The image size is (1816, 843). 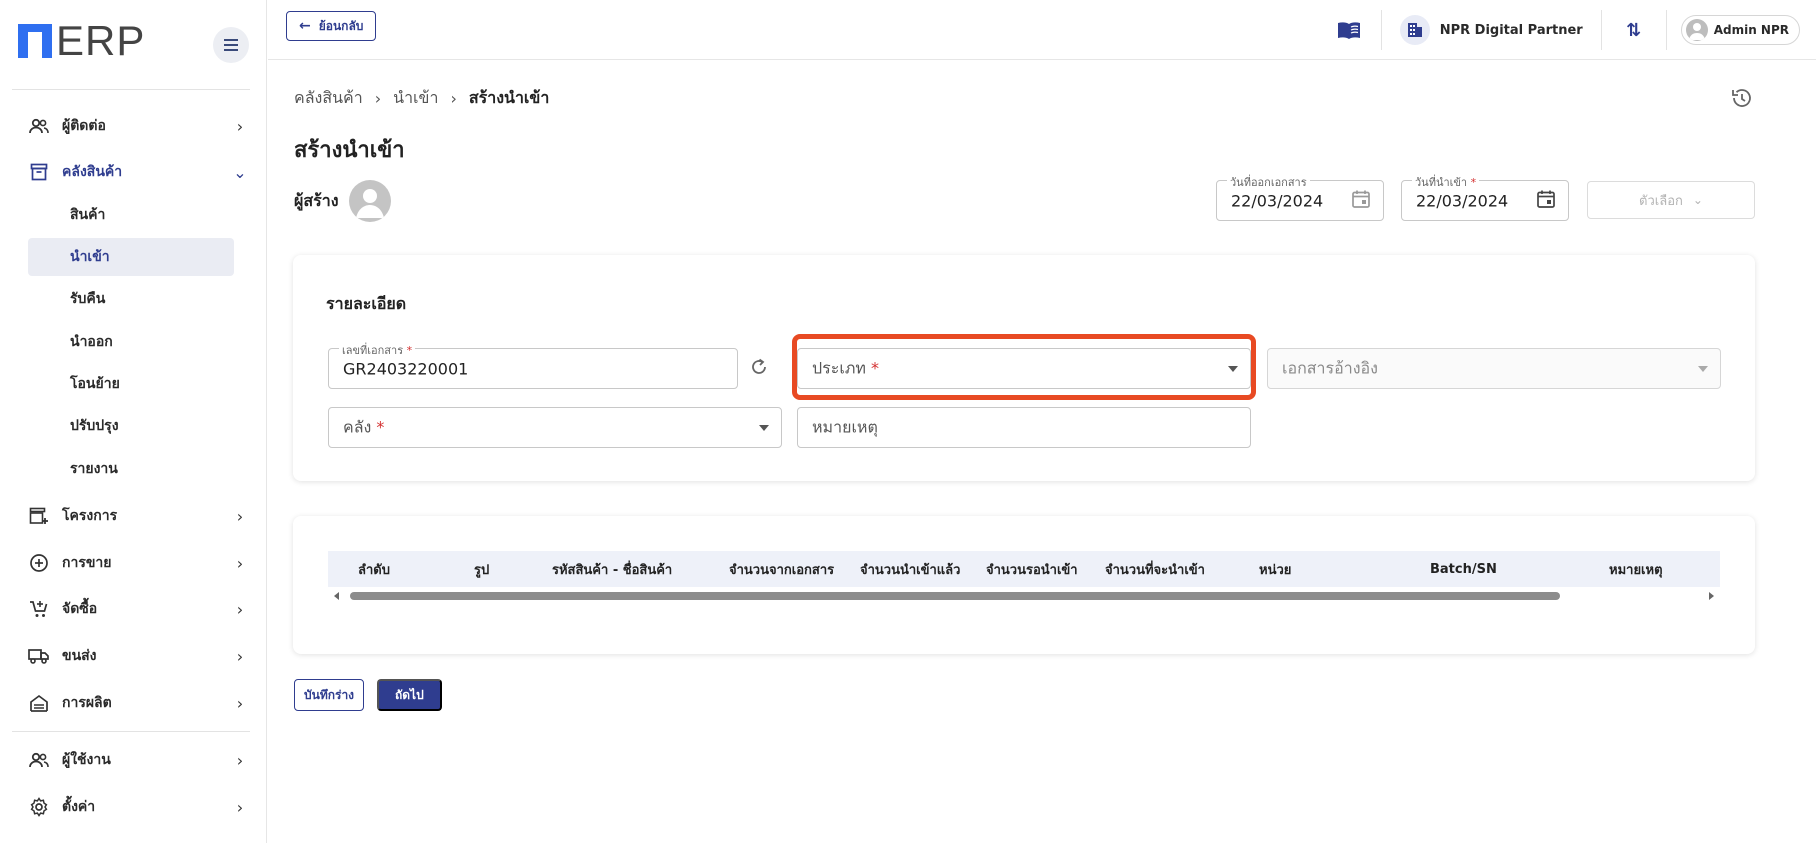 What do you see at coordinates (139, 609) in the screenshot?
I see `sidebar-item-purchase: จัดซื้อ ›` at bounding box center [139, 609].